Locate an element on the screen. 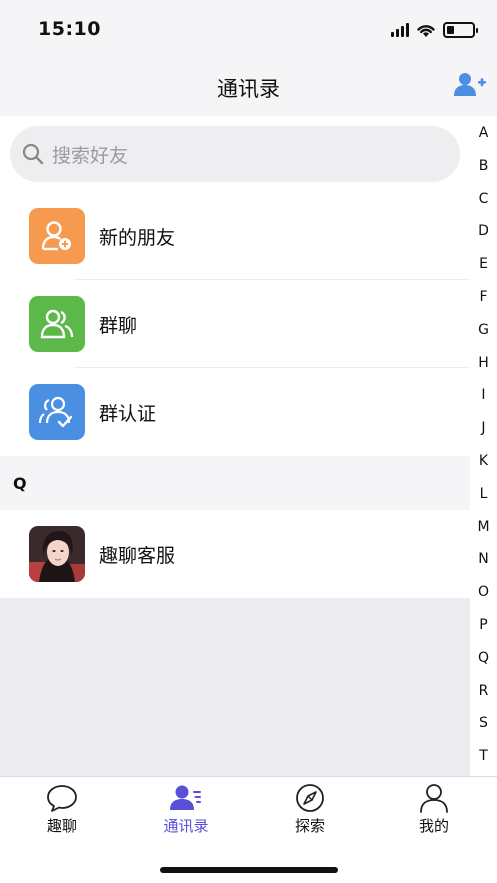  index-letter-o: O is located at coordinates (483, 592).